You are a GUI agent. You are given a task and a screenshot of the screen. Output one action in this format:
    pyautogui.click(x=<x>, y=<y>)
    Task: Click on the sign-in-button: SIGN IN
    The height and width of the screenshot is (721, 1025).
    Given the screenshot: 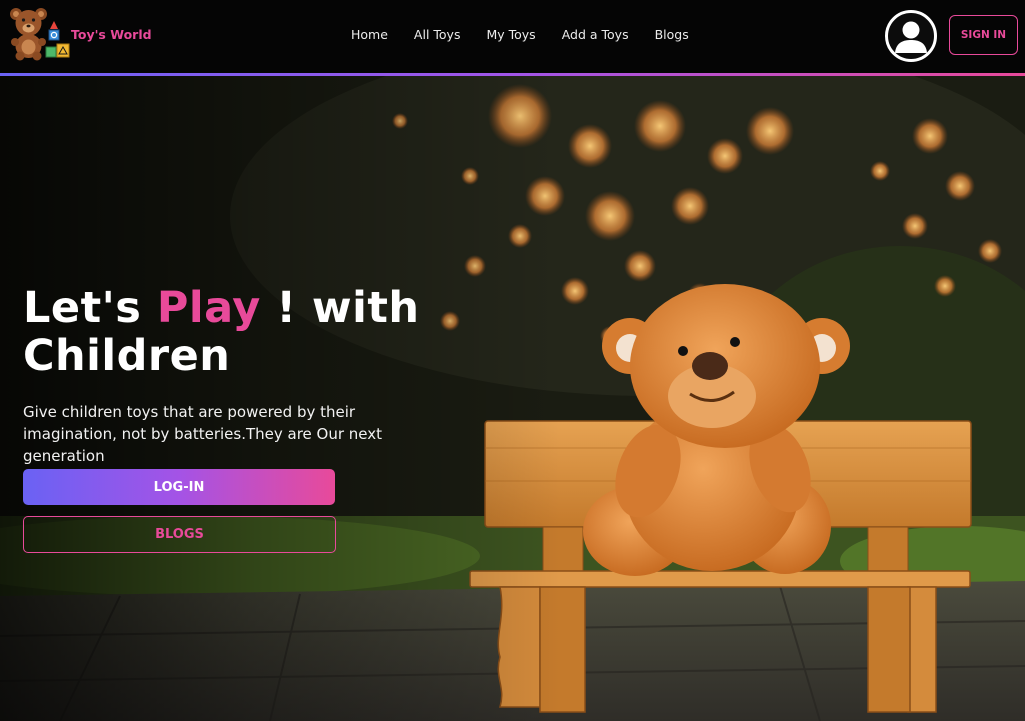 What is the action you would take?
    pyautogui.click(x=983, y=35)
    